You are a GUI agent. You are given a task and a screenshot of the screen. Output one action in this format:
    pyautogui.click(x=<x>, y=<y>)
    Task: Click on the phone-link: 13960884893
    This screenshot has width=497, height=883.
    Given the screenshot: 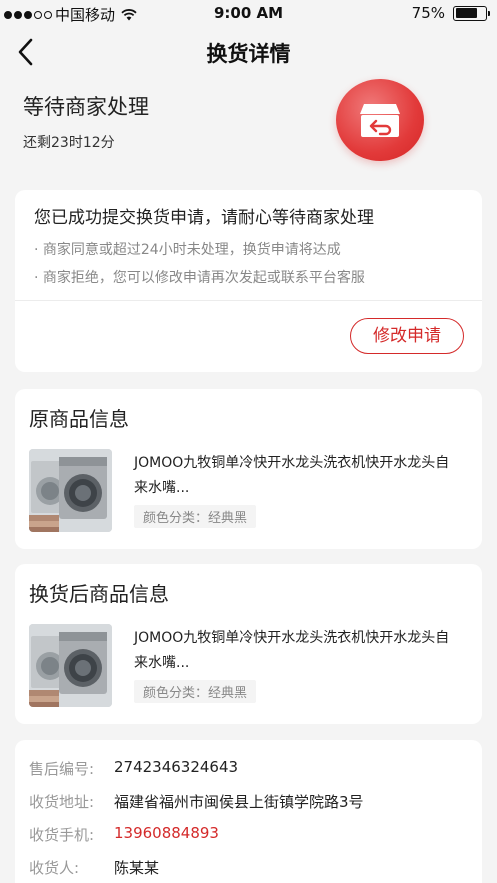 What is the action you would take?
    pyautogui.click(x=166, y=834)
    